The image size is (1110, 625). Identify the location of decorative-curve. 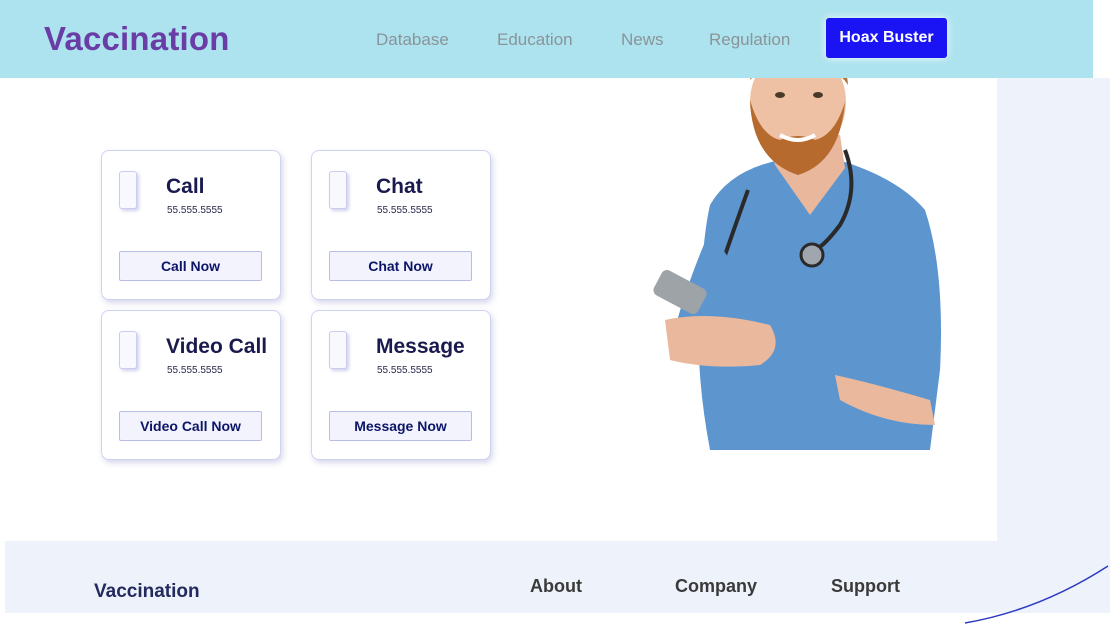
(1036, 594).